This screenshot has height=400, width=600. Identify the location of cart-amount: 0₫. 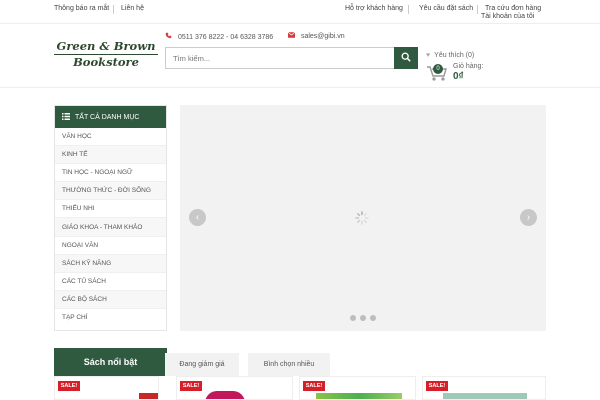
(458, 76).